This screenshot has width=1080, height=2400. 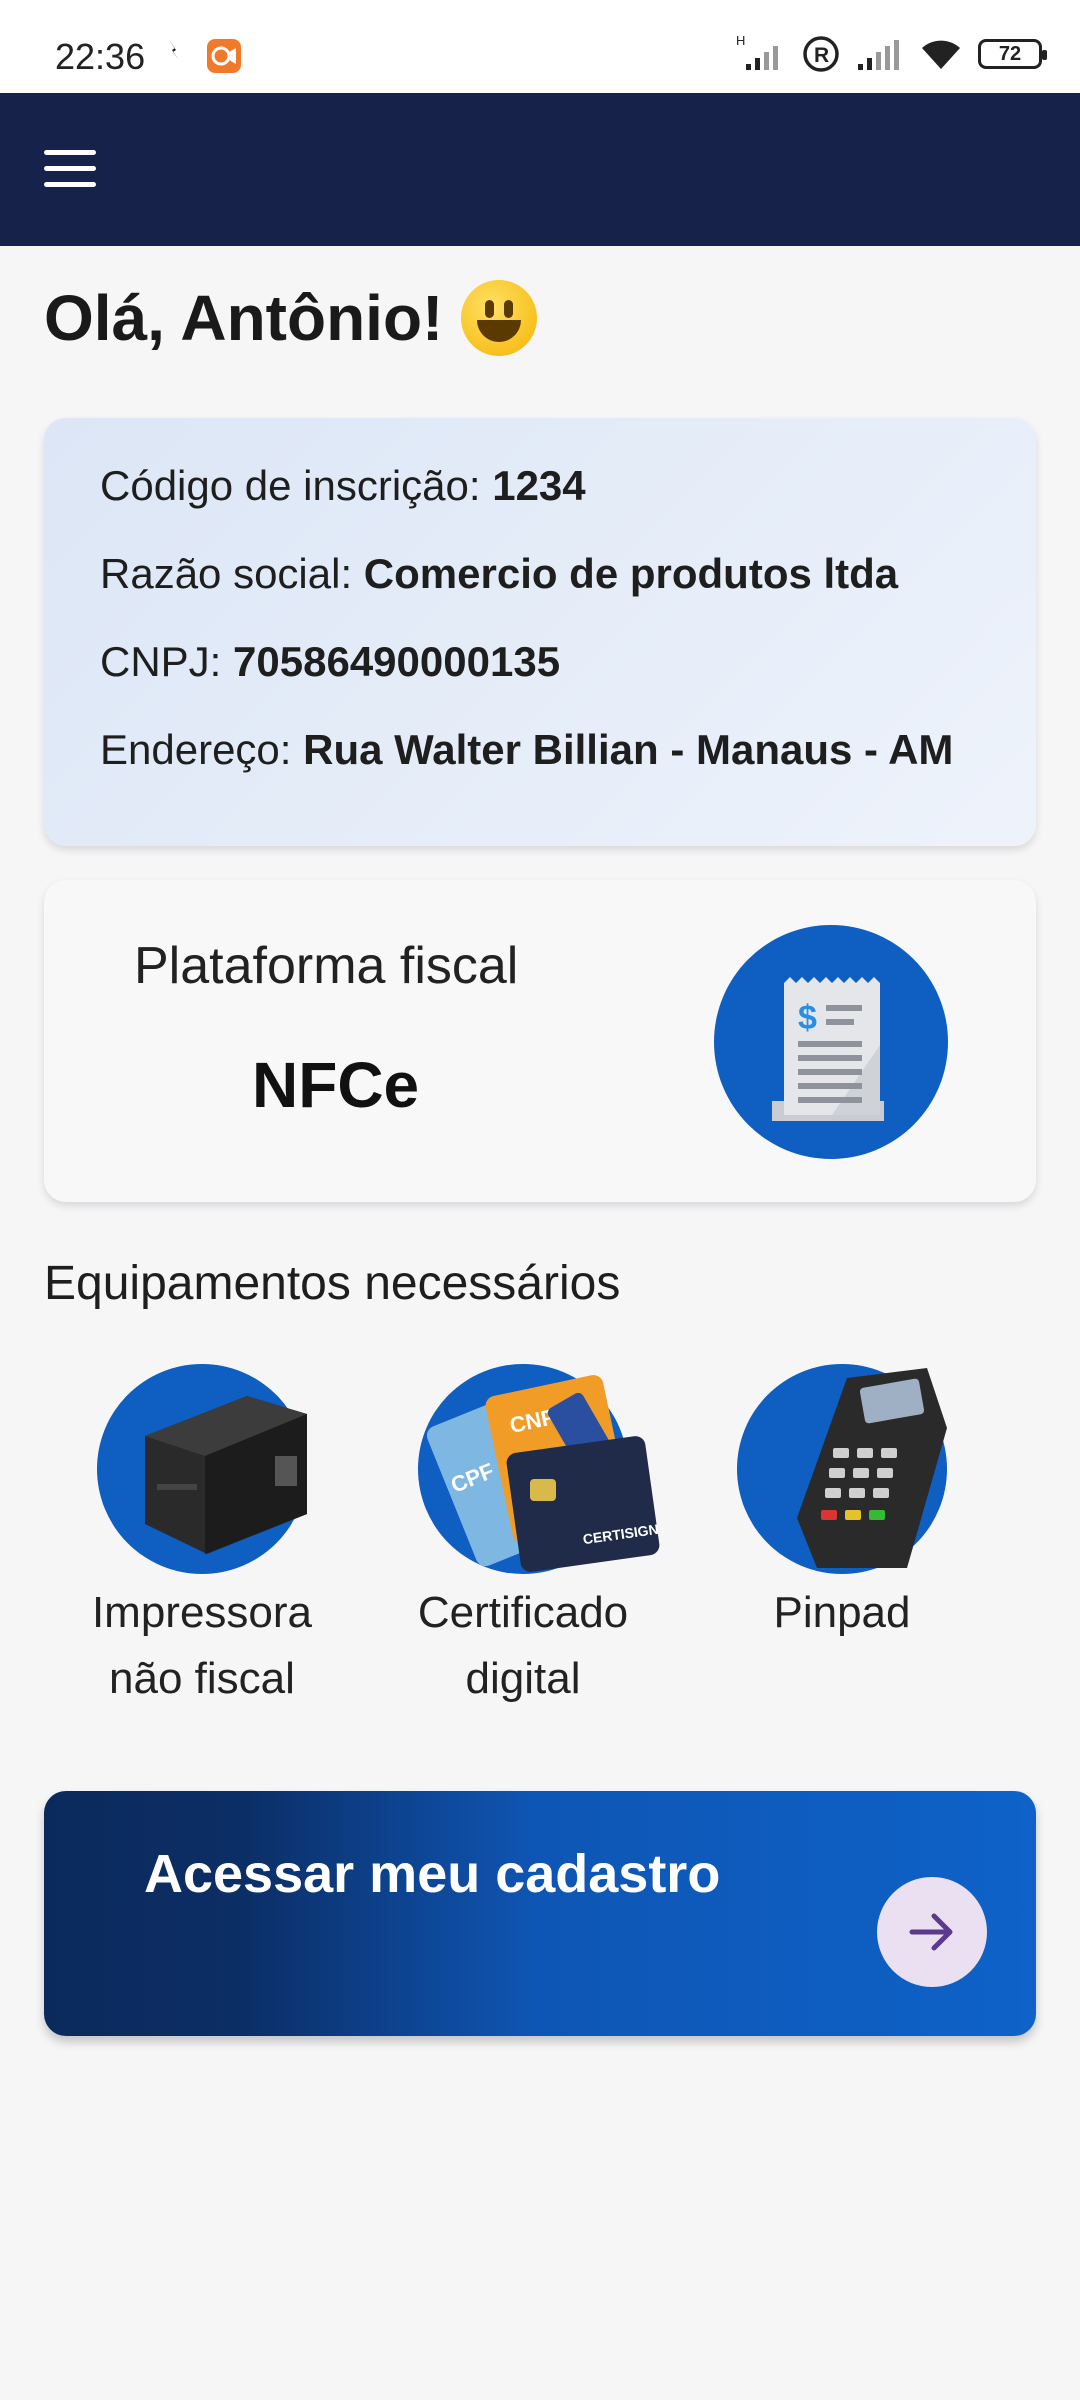 I want to click on company-name-row: Razão social: Comercio de produtos ltda, so click(x=540, y=574).